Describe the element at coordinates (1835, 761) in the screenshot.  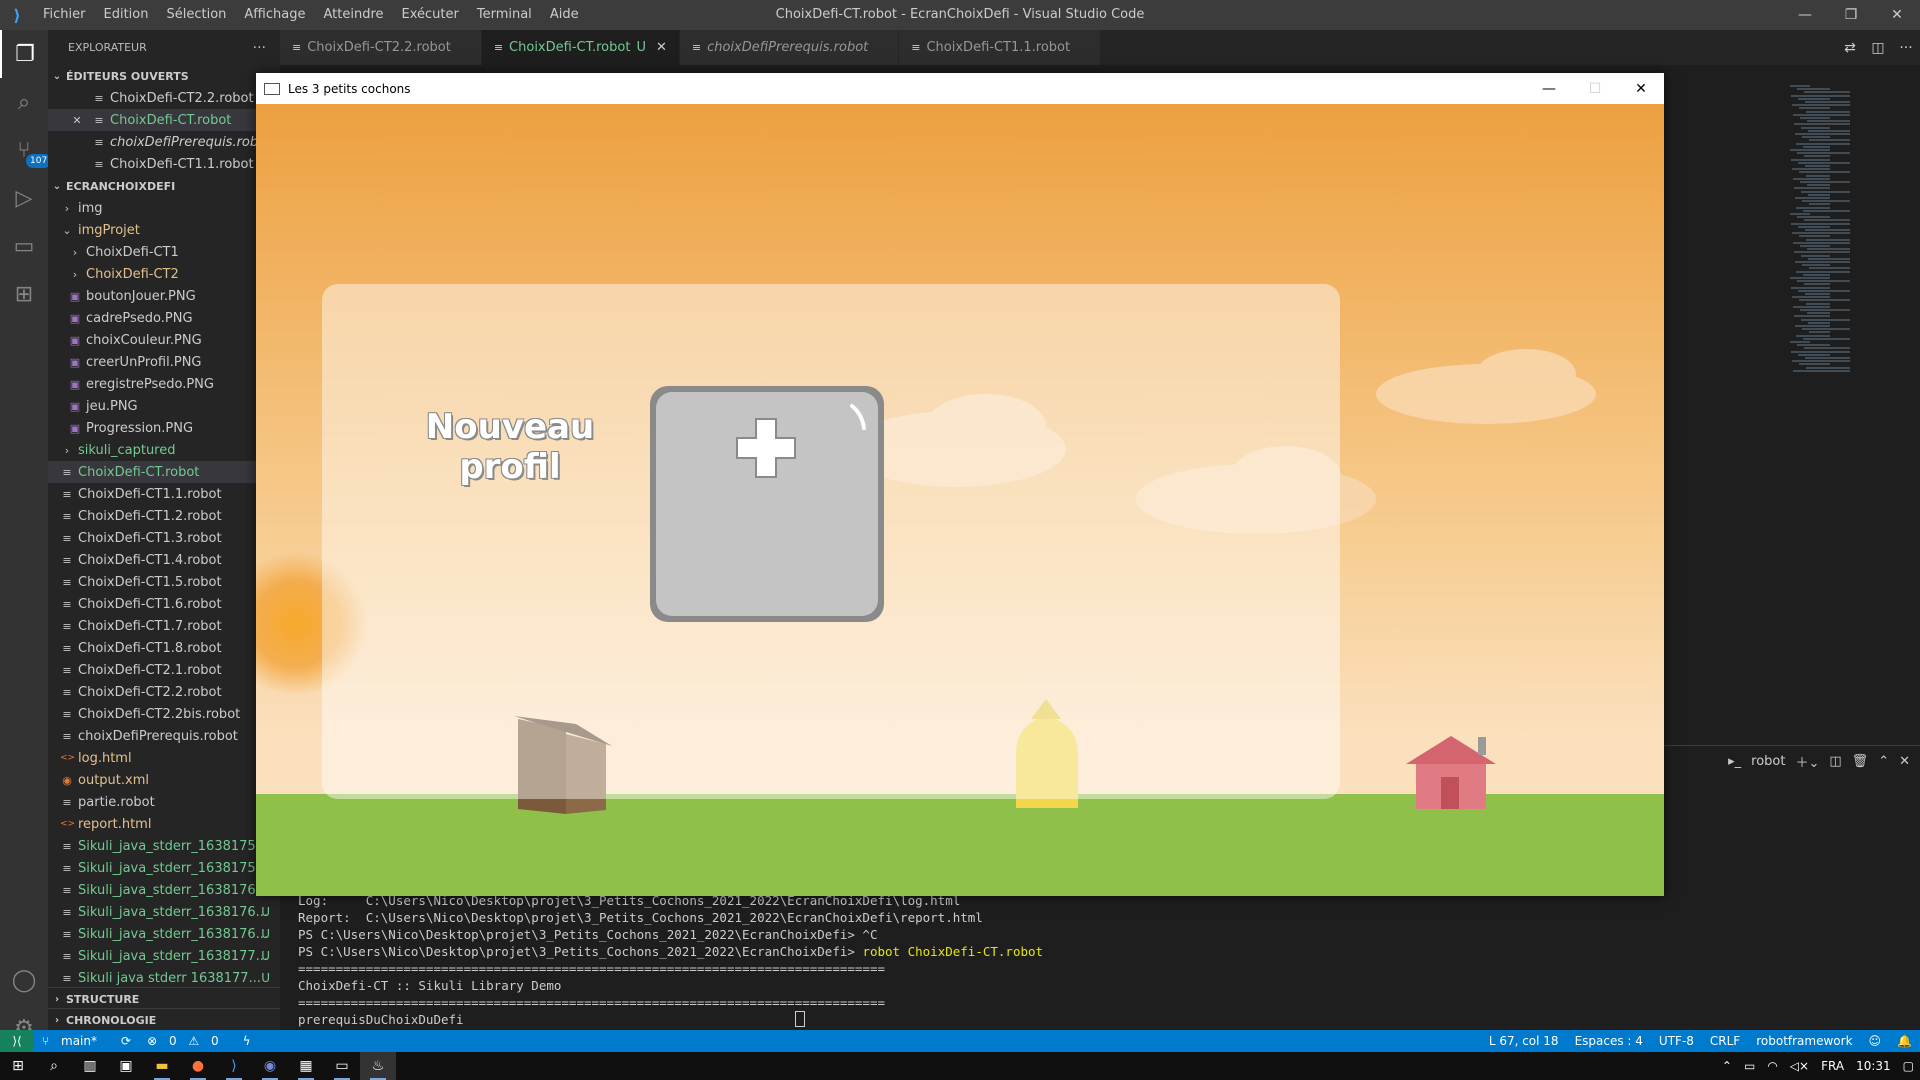
I see `split-terminal-icon: ◫` at that location.